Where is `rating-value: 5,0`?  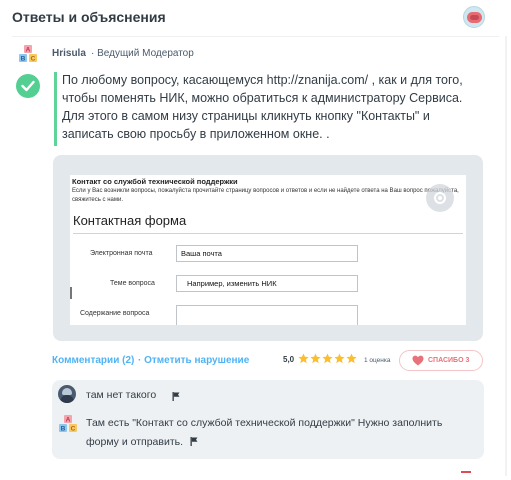 rating-value: 5,0 is located at coordinates (289, 359).